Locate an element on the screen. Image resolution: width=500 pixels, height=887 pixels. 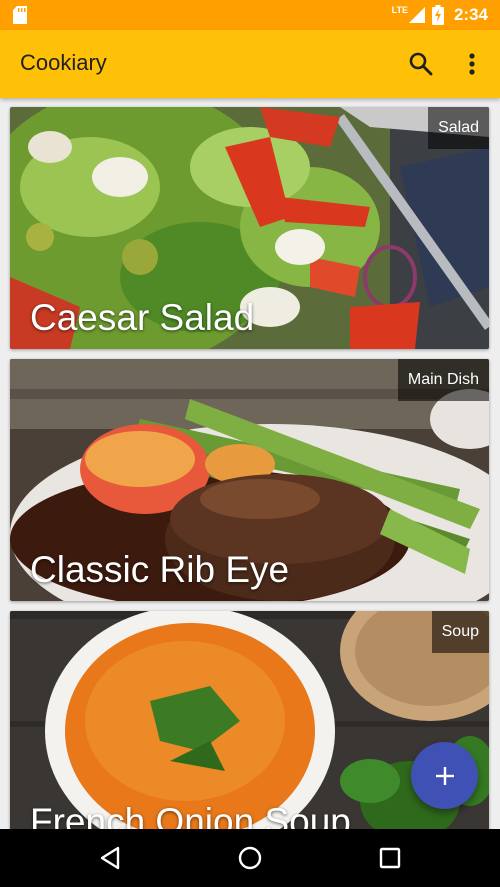
navigation-bar is located at coordinates (250, 858).